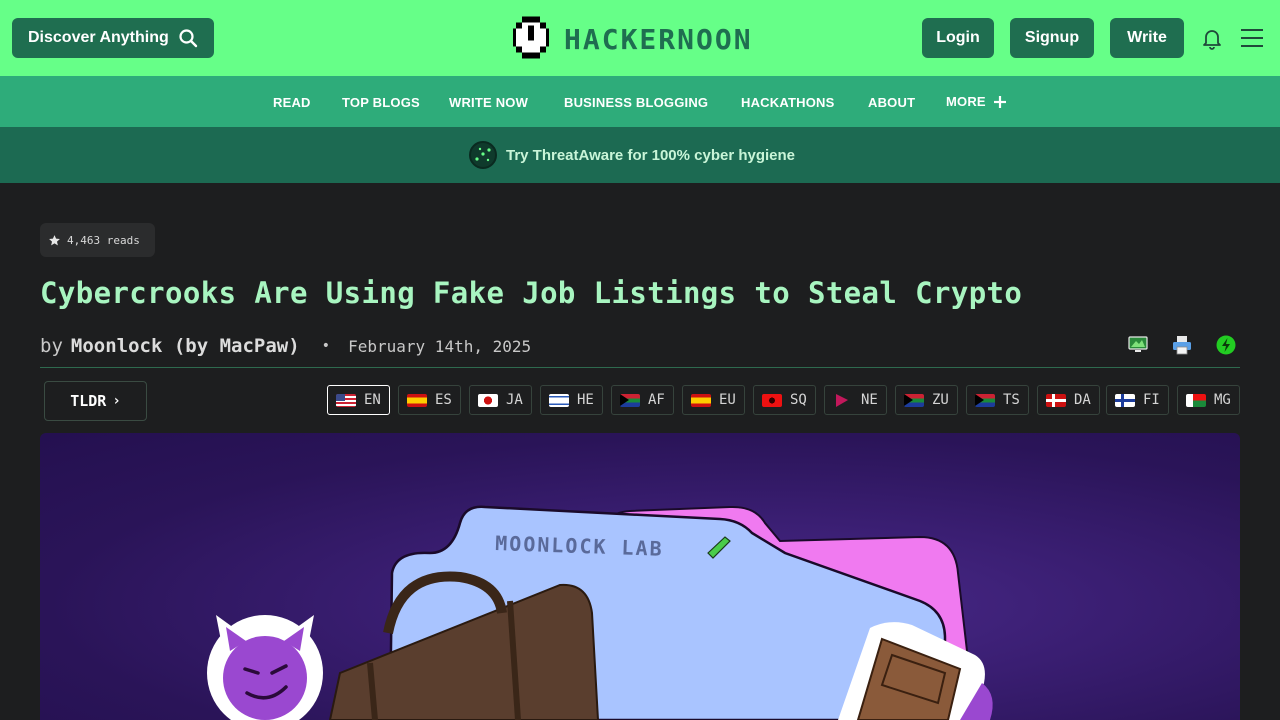  I want to click on language-code: TS, so click(1011, 400).